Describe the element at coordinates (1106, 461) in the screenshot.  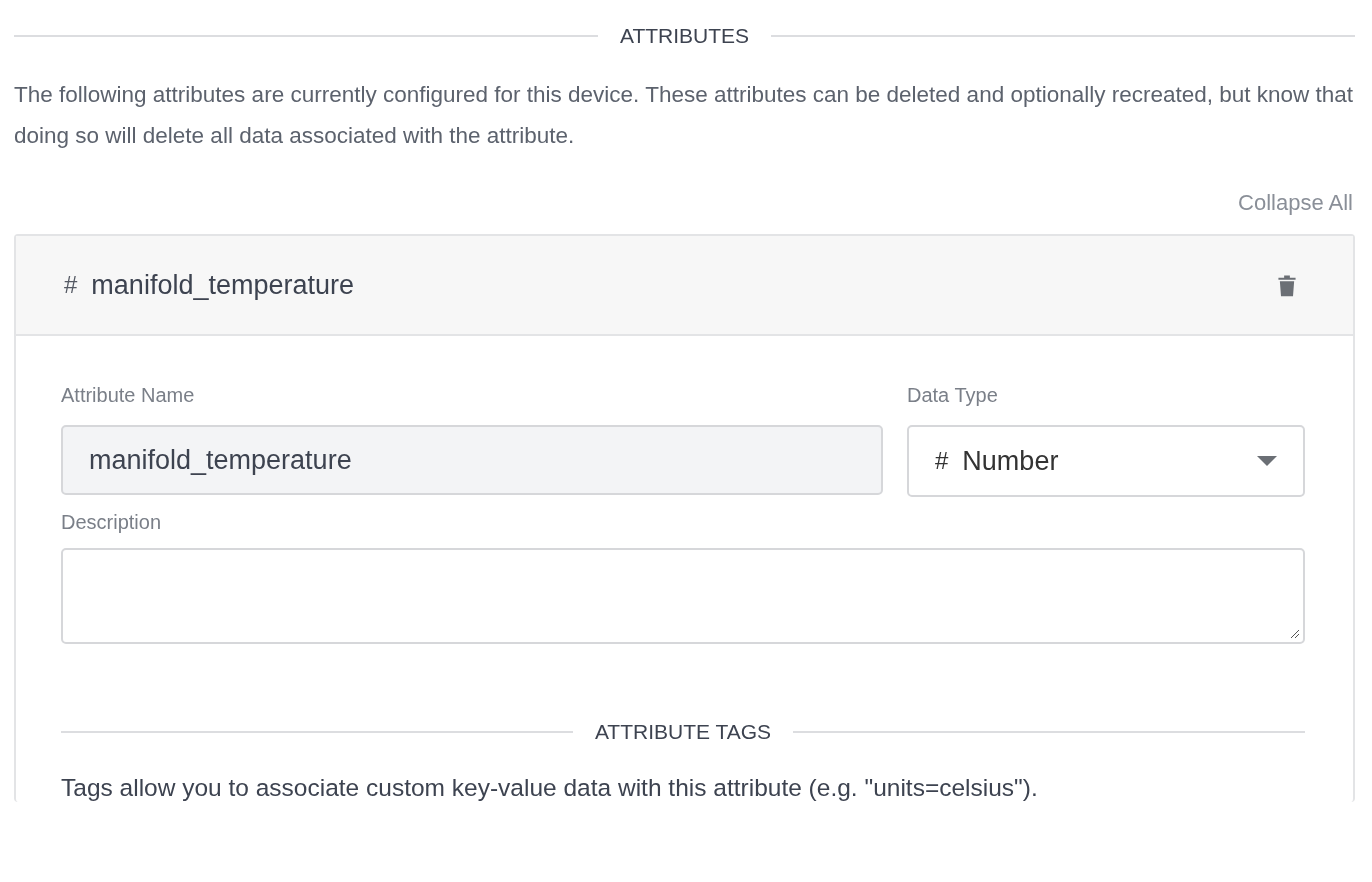
I see `data-type-dropdown: # Number` at that location.